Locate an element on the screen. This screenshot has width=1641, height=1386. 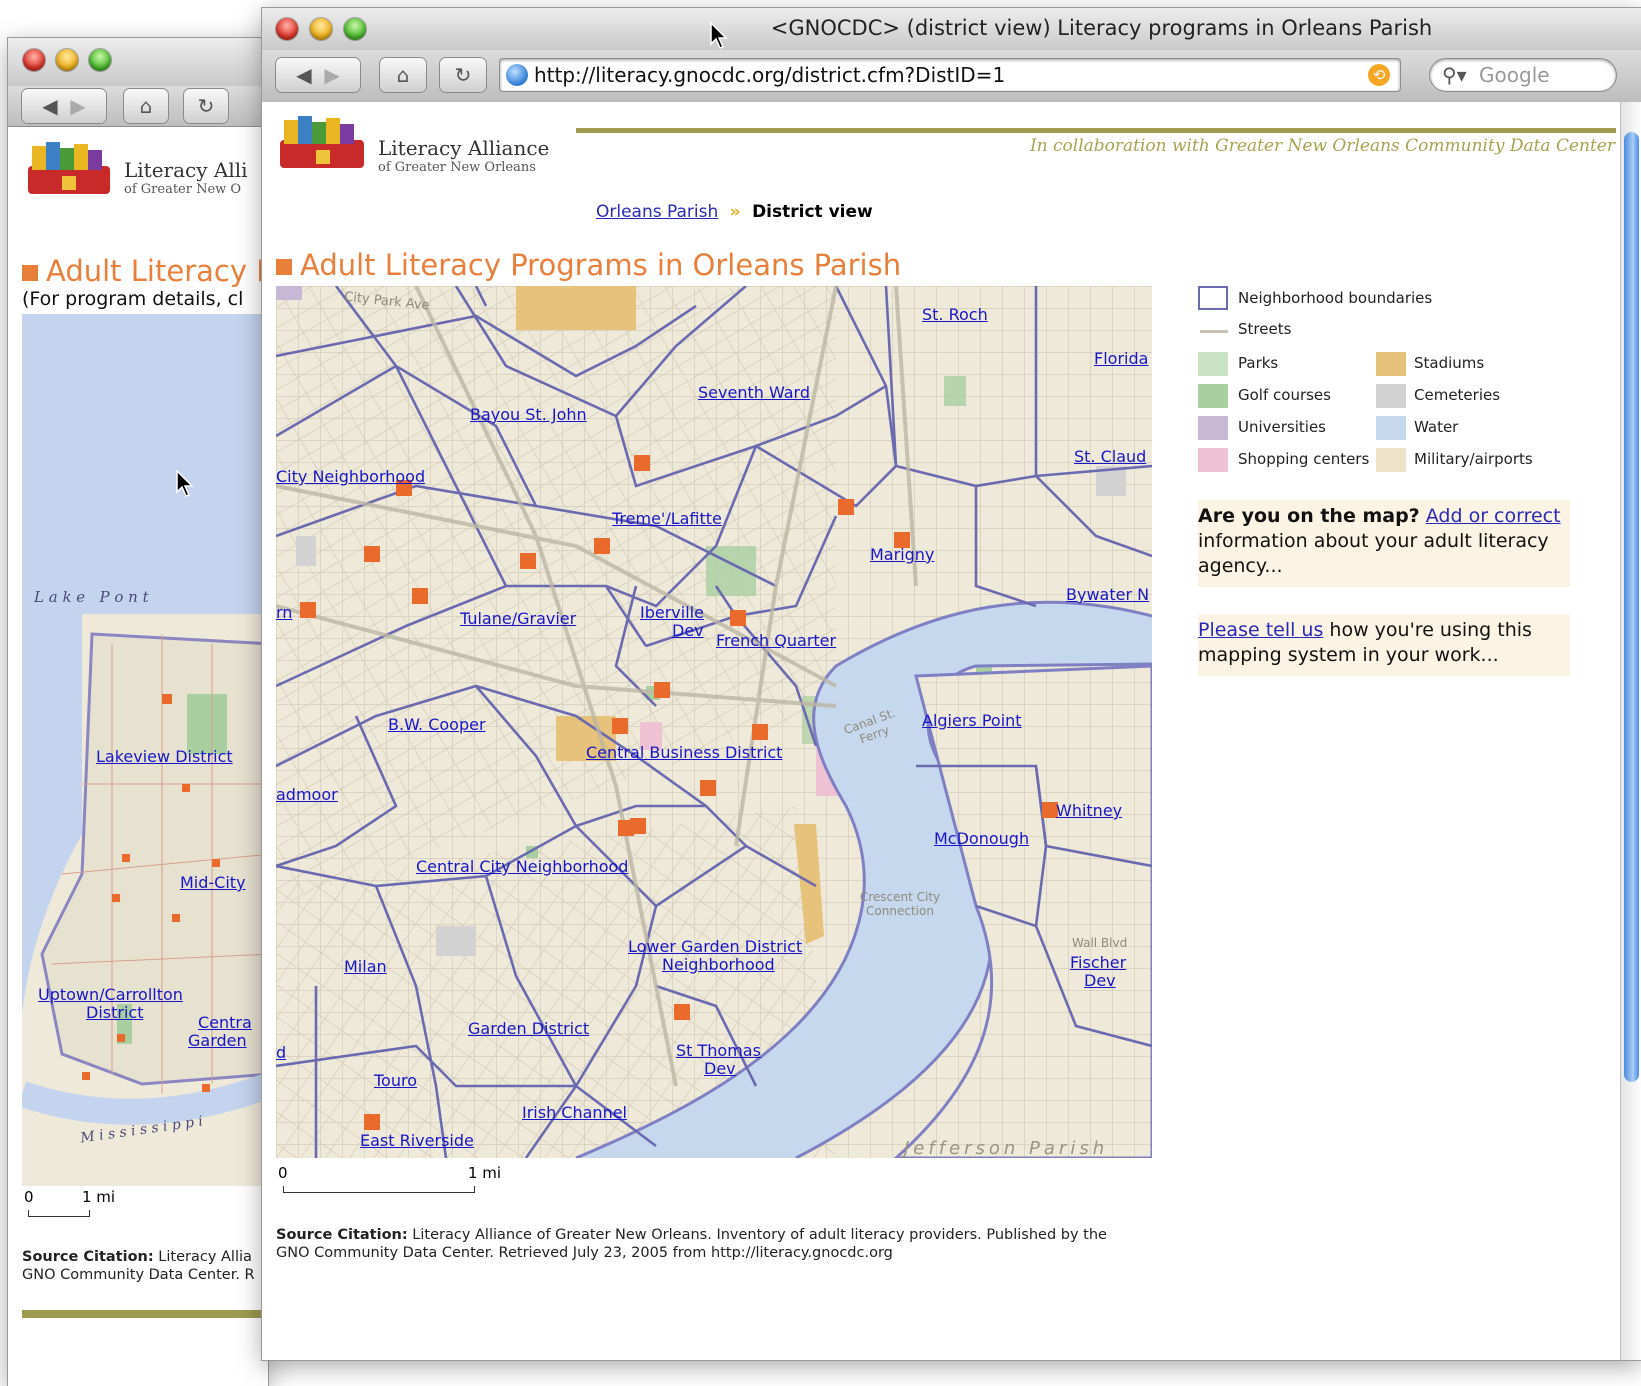
scrollbar-thumb is located at coordinates (1631, 607).